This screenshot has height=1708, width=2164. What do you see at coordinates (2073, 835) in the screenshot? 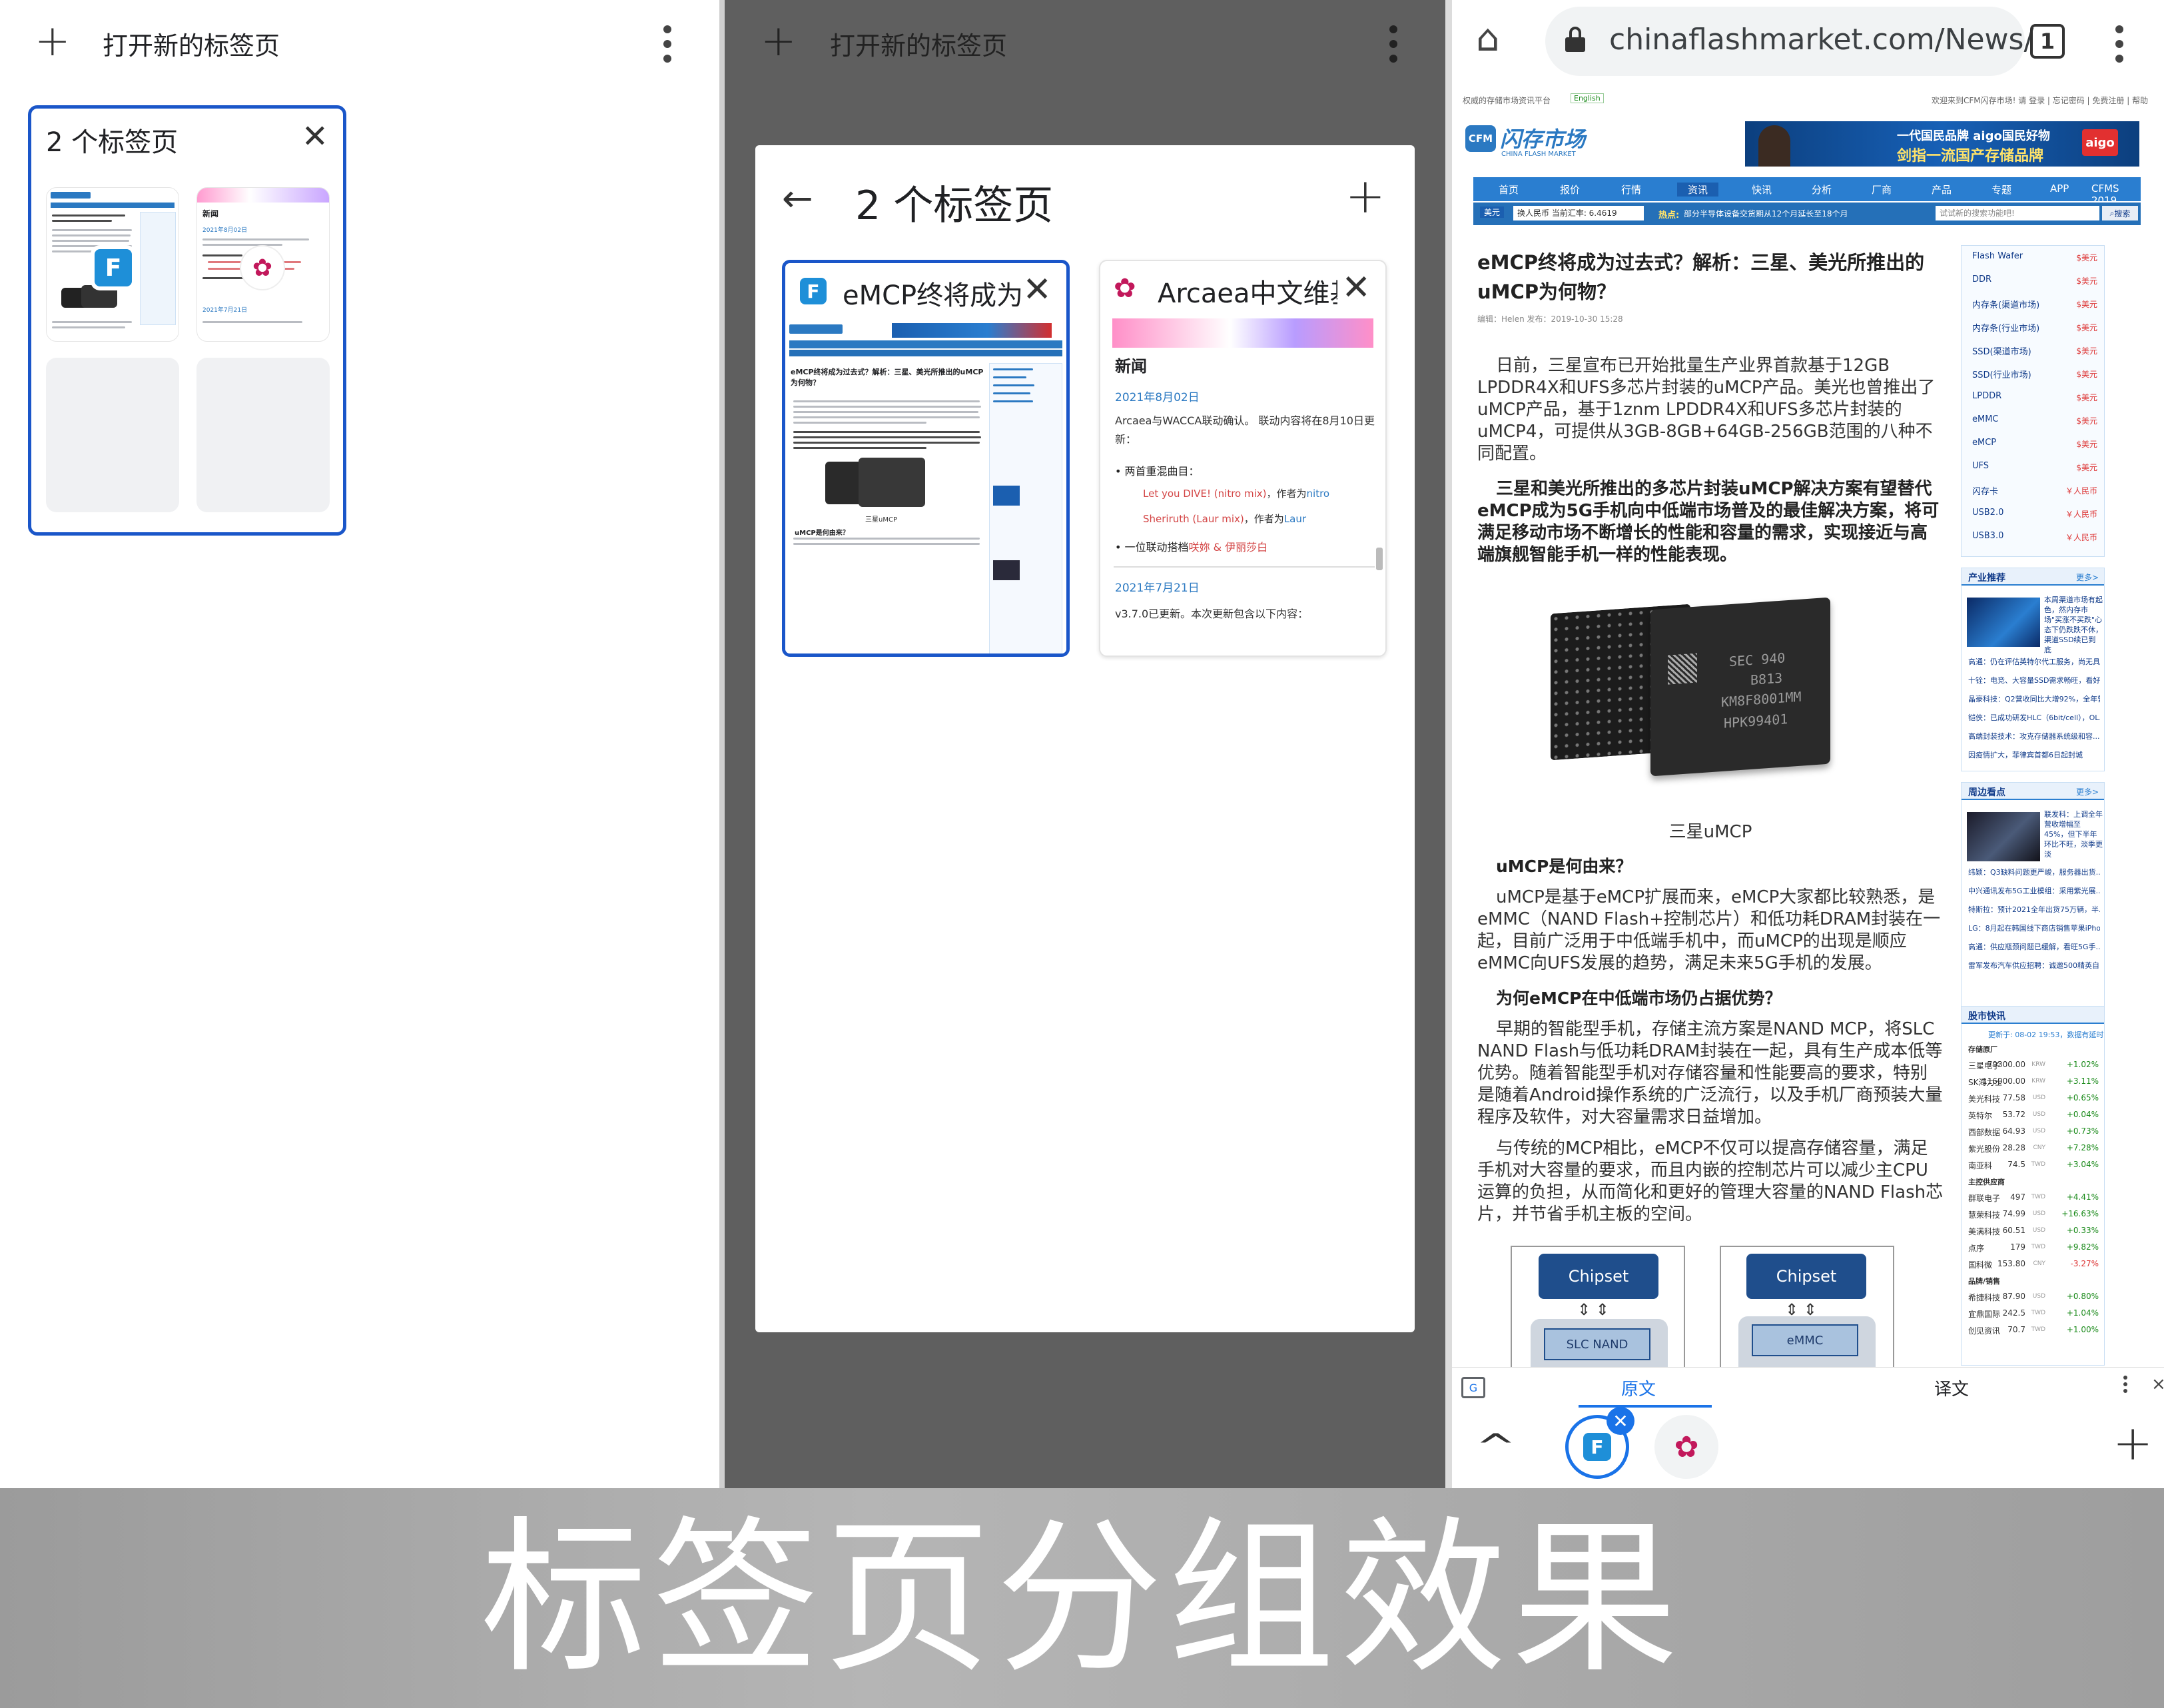
I see `around-lead-link: 联发科：上调全年营收增幅至45%，但下半年环比不旺，淡季更淡` at bounding box center [2073, 835].